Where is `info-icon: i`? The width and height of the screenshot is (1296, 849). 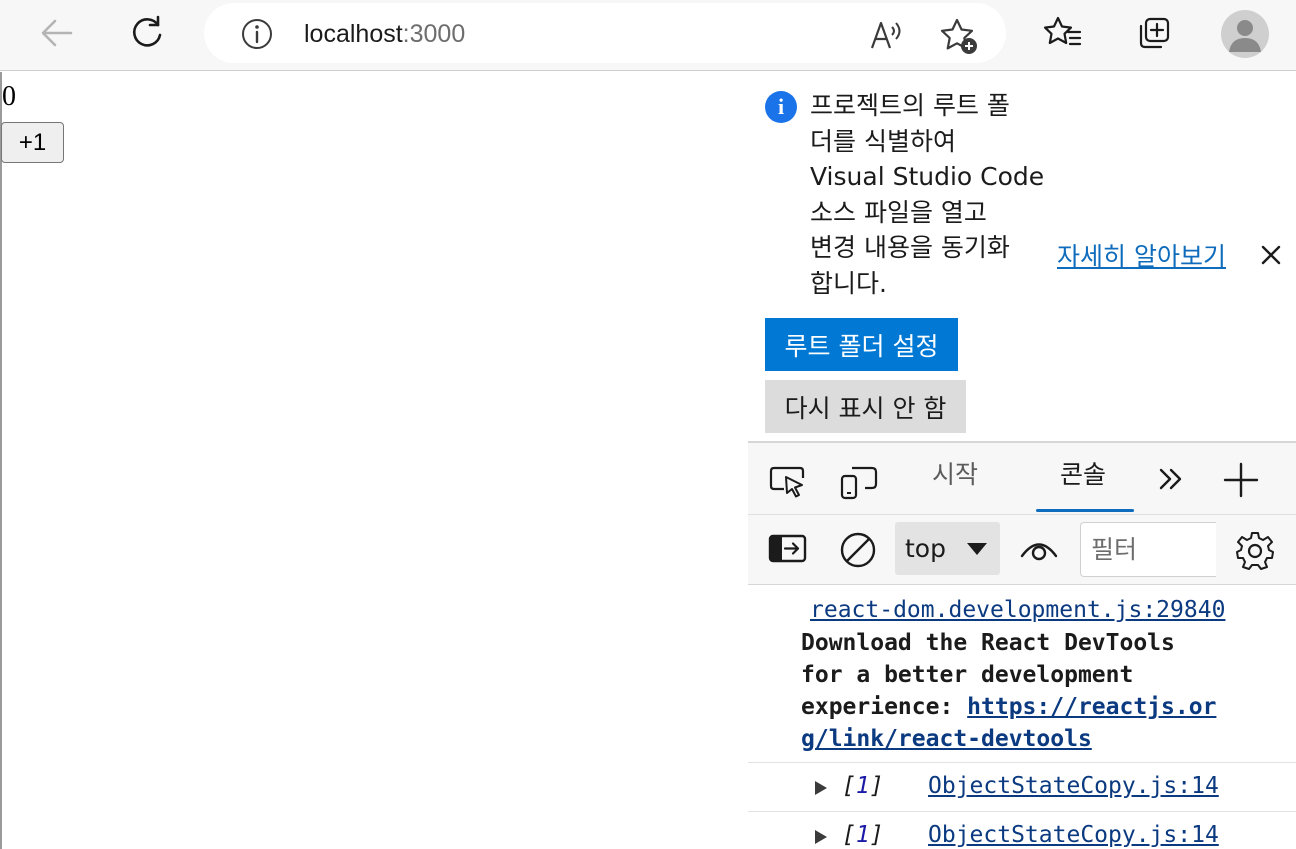 info-icon: i is located at coordinates (781, 107).